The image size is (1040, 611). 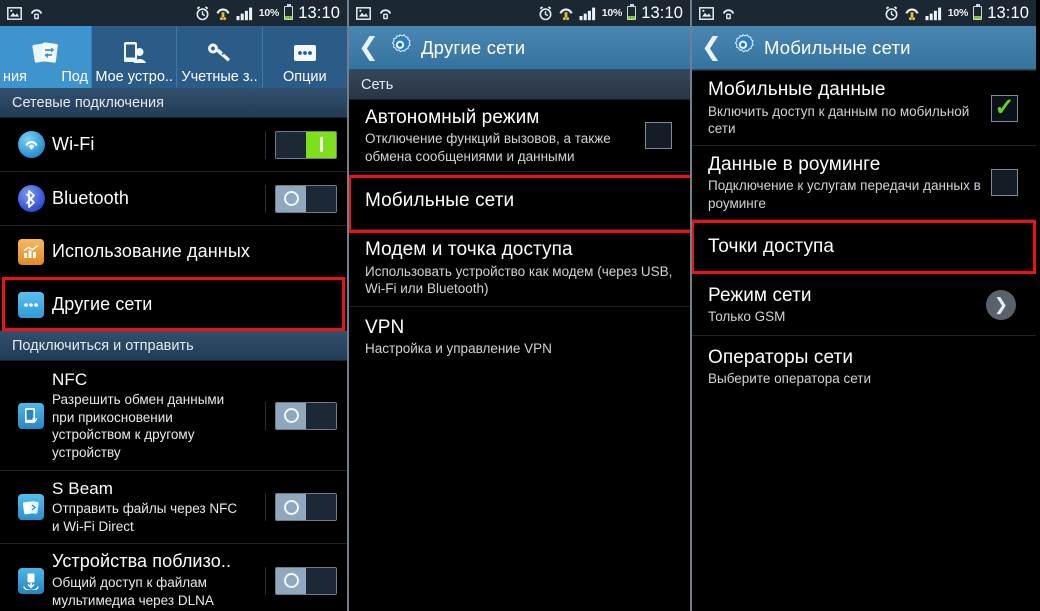 I want to click on list-item-title: Мобильные сети, so click(x=440, y=200).